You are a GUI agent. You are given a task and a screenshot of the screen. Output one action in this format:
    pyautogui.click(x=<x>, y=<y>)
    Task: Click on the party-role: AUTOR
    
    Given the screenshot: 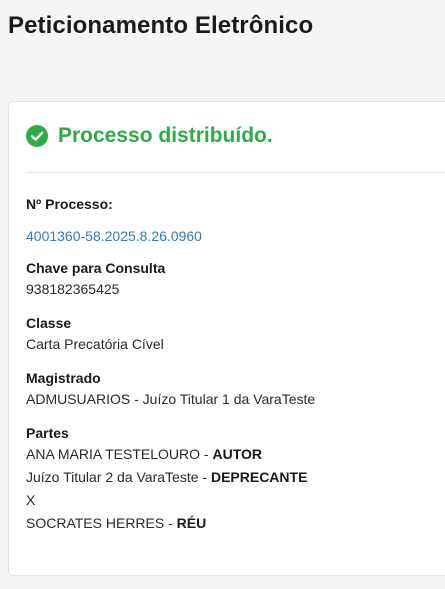 What is the action you would take?
    pyautogui.click(x=237, y=454)
    